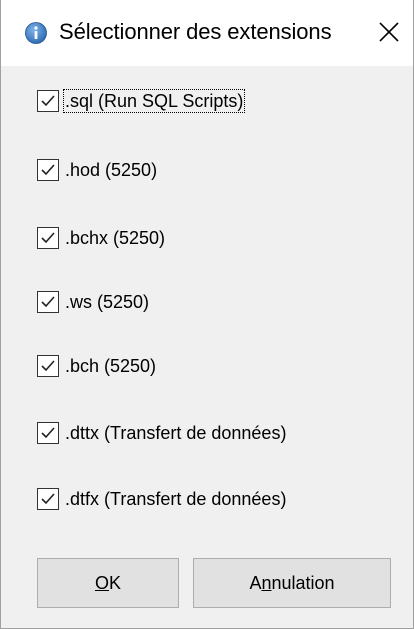 This screenshot has width=414, height=629. I want to click on extension-label: .sql (Run SQL Scripts), so click(154, 101).